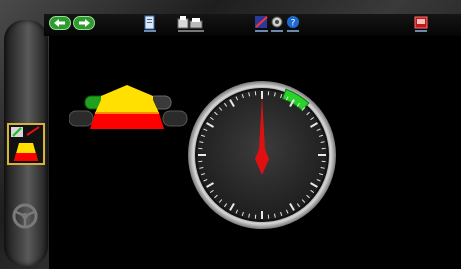  What do you see at coordinates (60, 23) in the screenshot?
I see `back-button` at bounding box center [60, 23].